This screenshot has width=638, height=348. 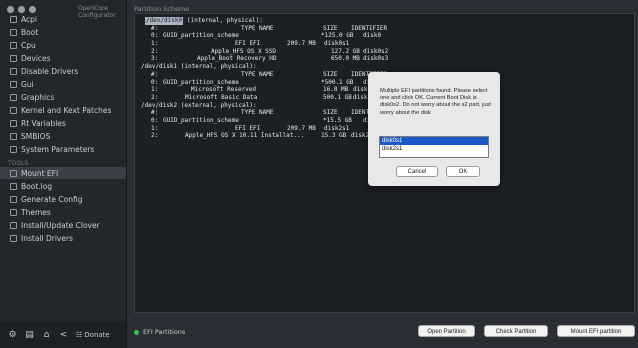 What do you see at coordinates (337, 36) in the screenshot?
I see `terminal-cell: *125.0 GB` at bounding box center [337, 36].